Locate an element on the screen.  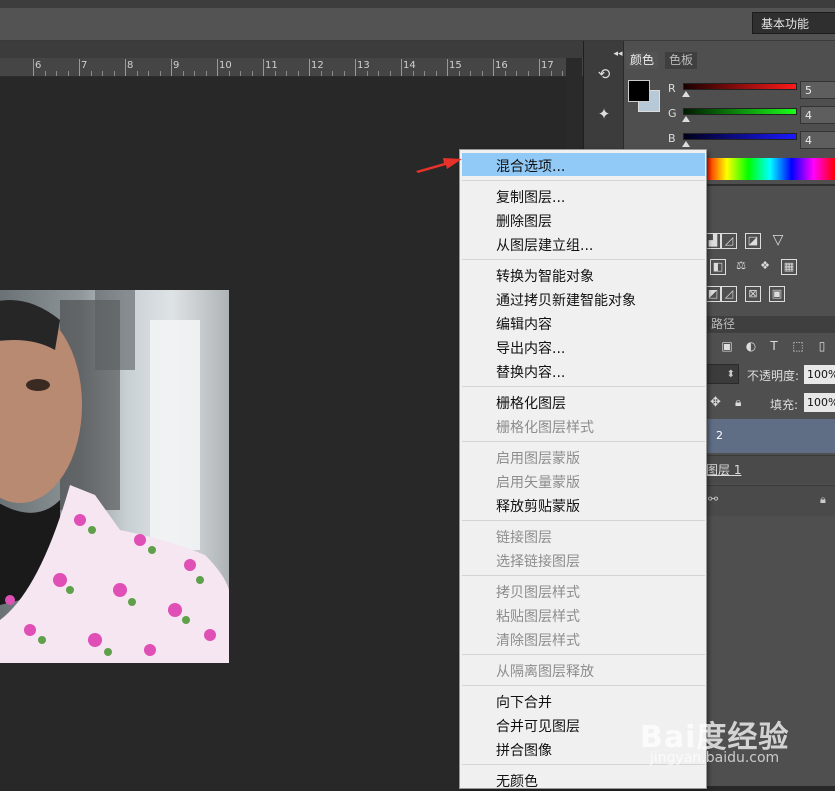
lock-position-icon: ✥ is located at coordinates (715, 402).